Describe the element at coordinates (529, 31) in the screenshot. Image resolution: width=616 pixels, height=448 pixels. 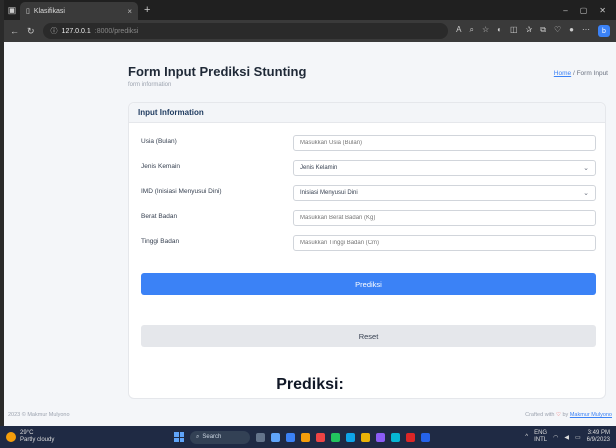
I see `favorites-icon: ✰` at that location.